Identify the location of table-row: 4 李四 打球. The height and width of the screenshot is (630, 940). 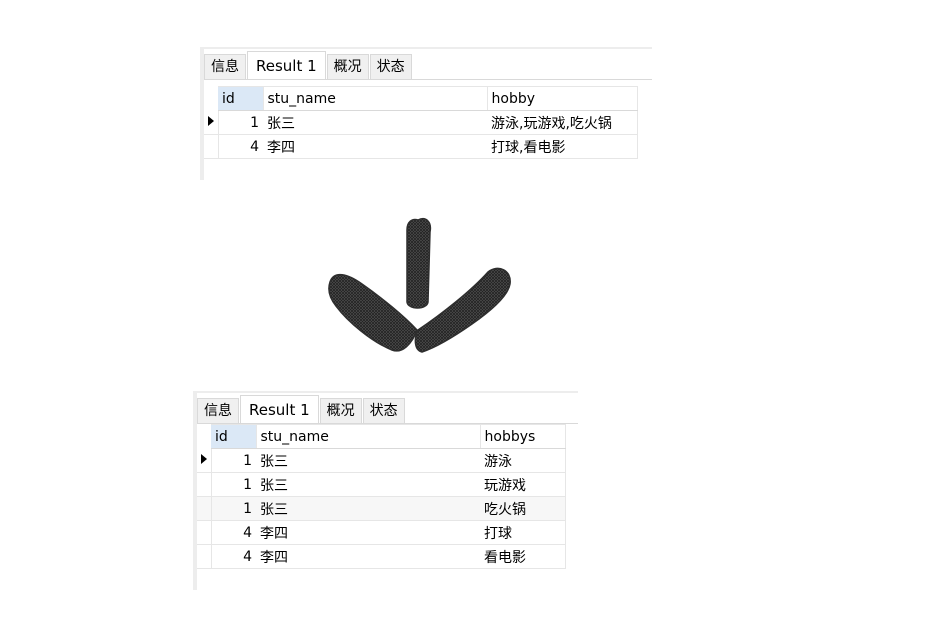
(381, 532).